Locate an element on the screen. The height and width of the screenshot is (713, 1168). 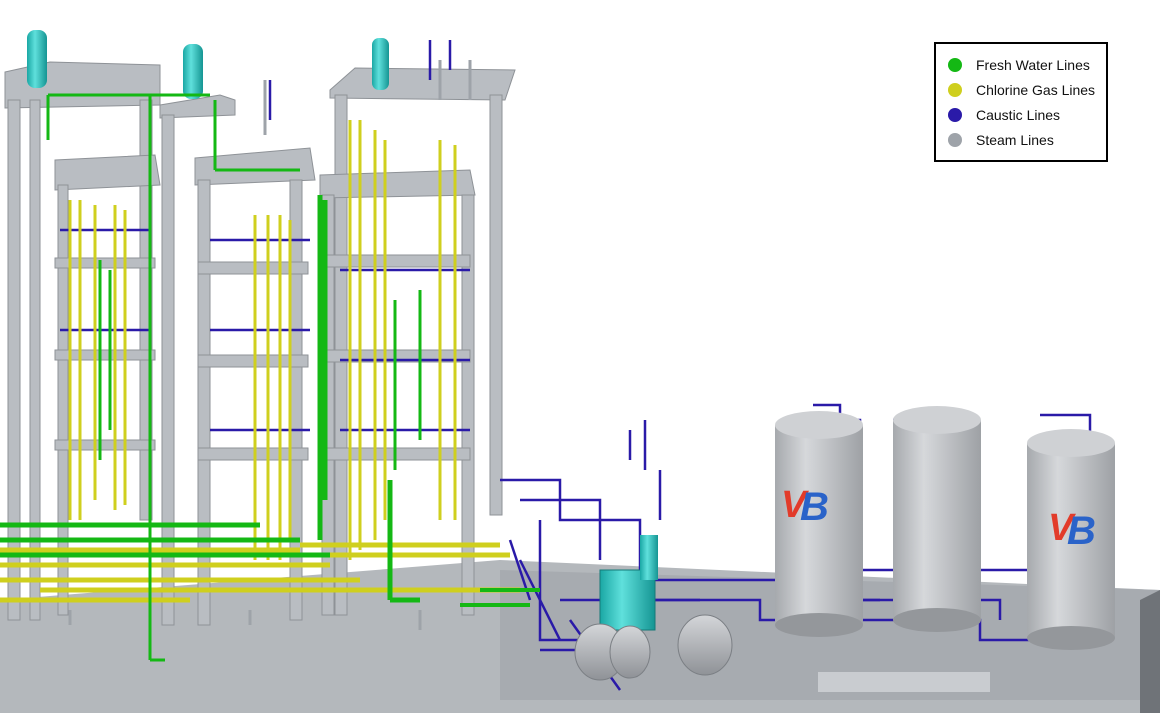
legend-label-fresh-water: Fresh Water Lines is located at coordinates (1033, 64).